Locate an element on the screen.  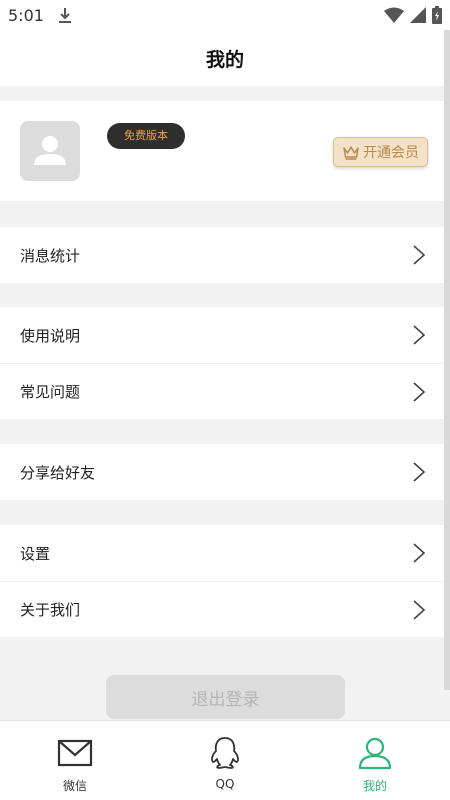
page-title-text: 我的 is located at coordinates (224, 59).